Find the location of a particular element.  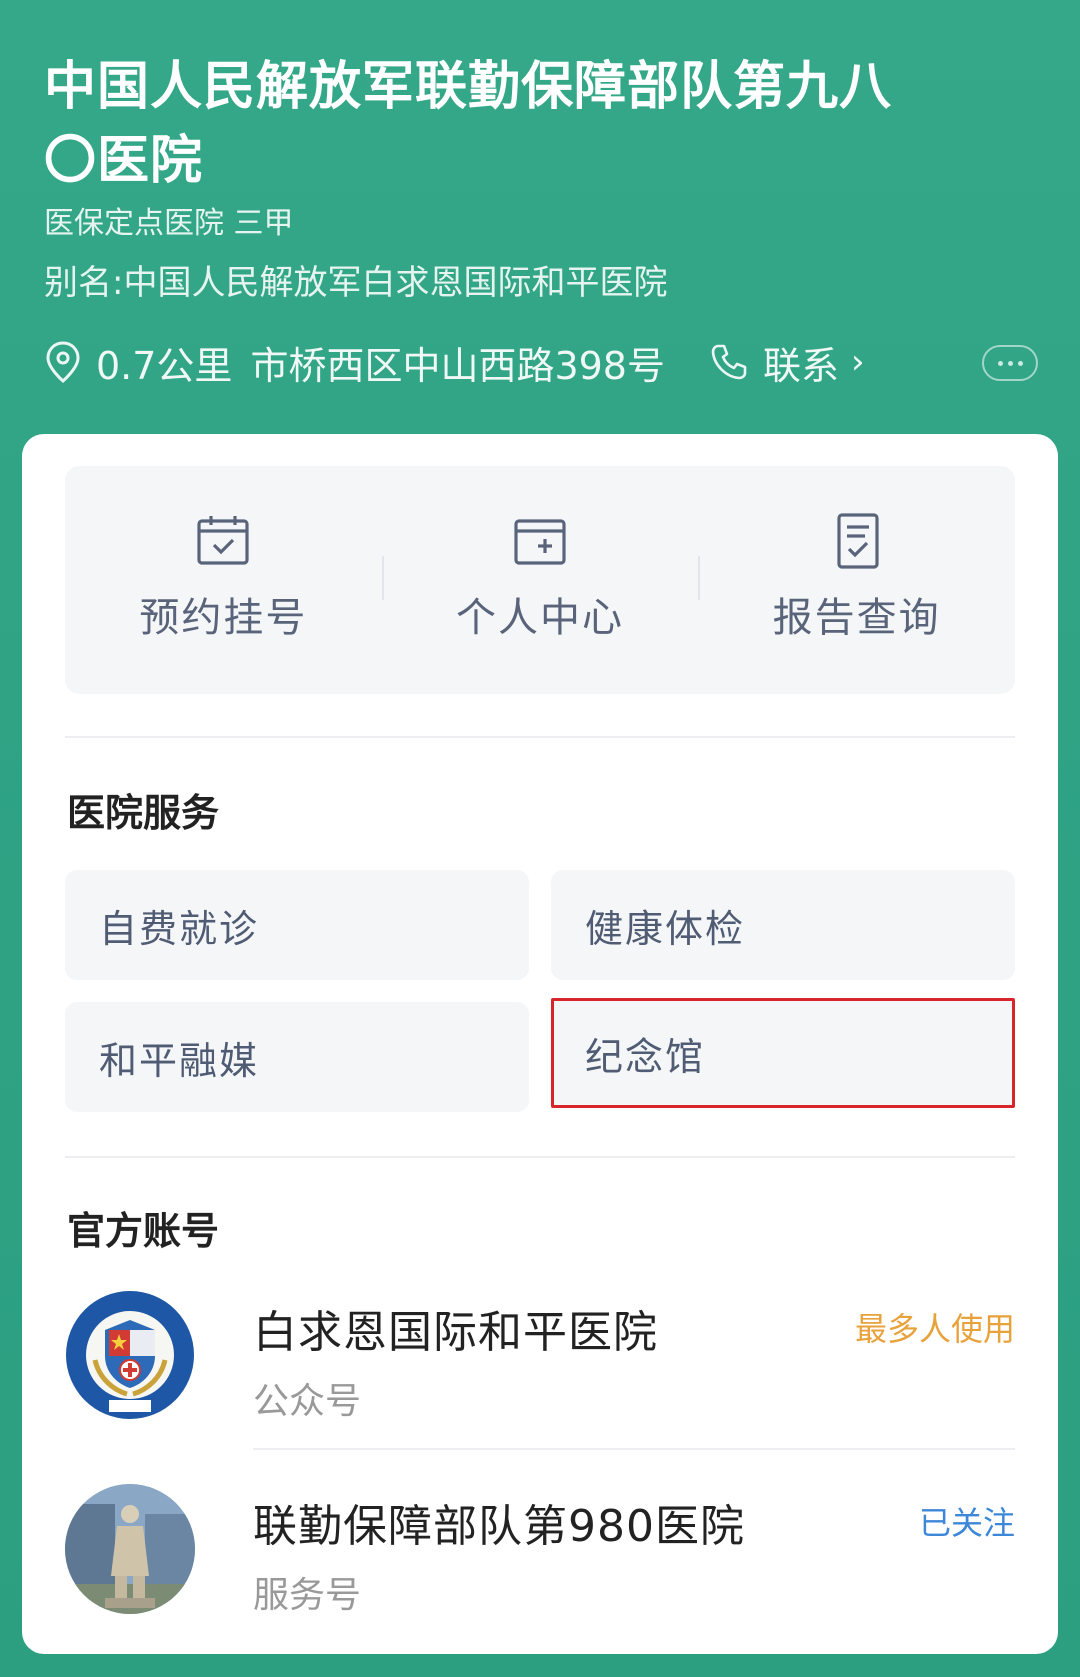

phone-icon is located at coordinates (729, 362).